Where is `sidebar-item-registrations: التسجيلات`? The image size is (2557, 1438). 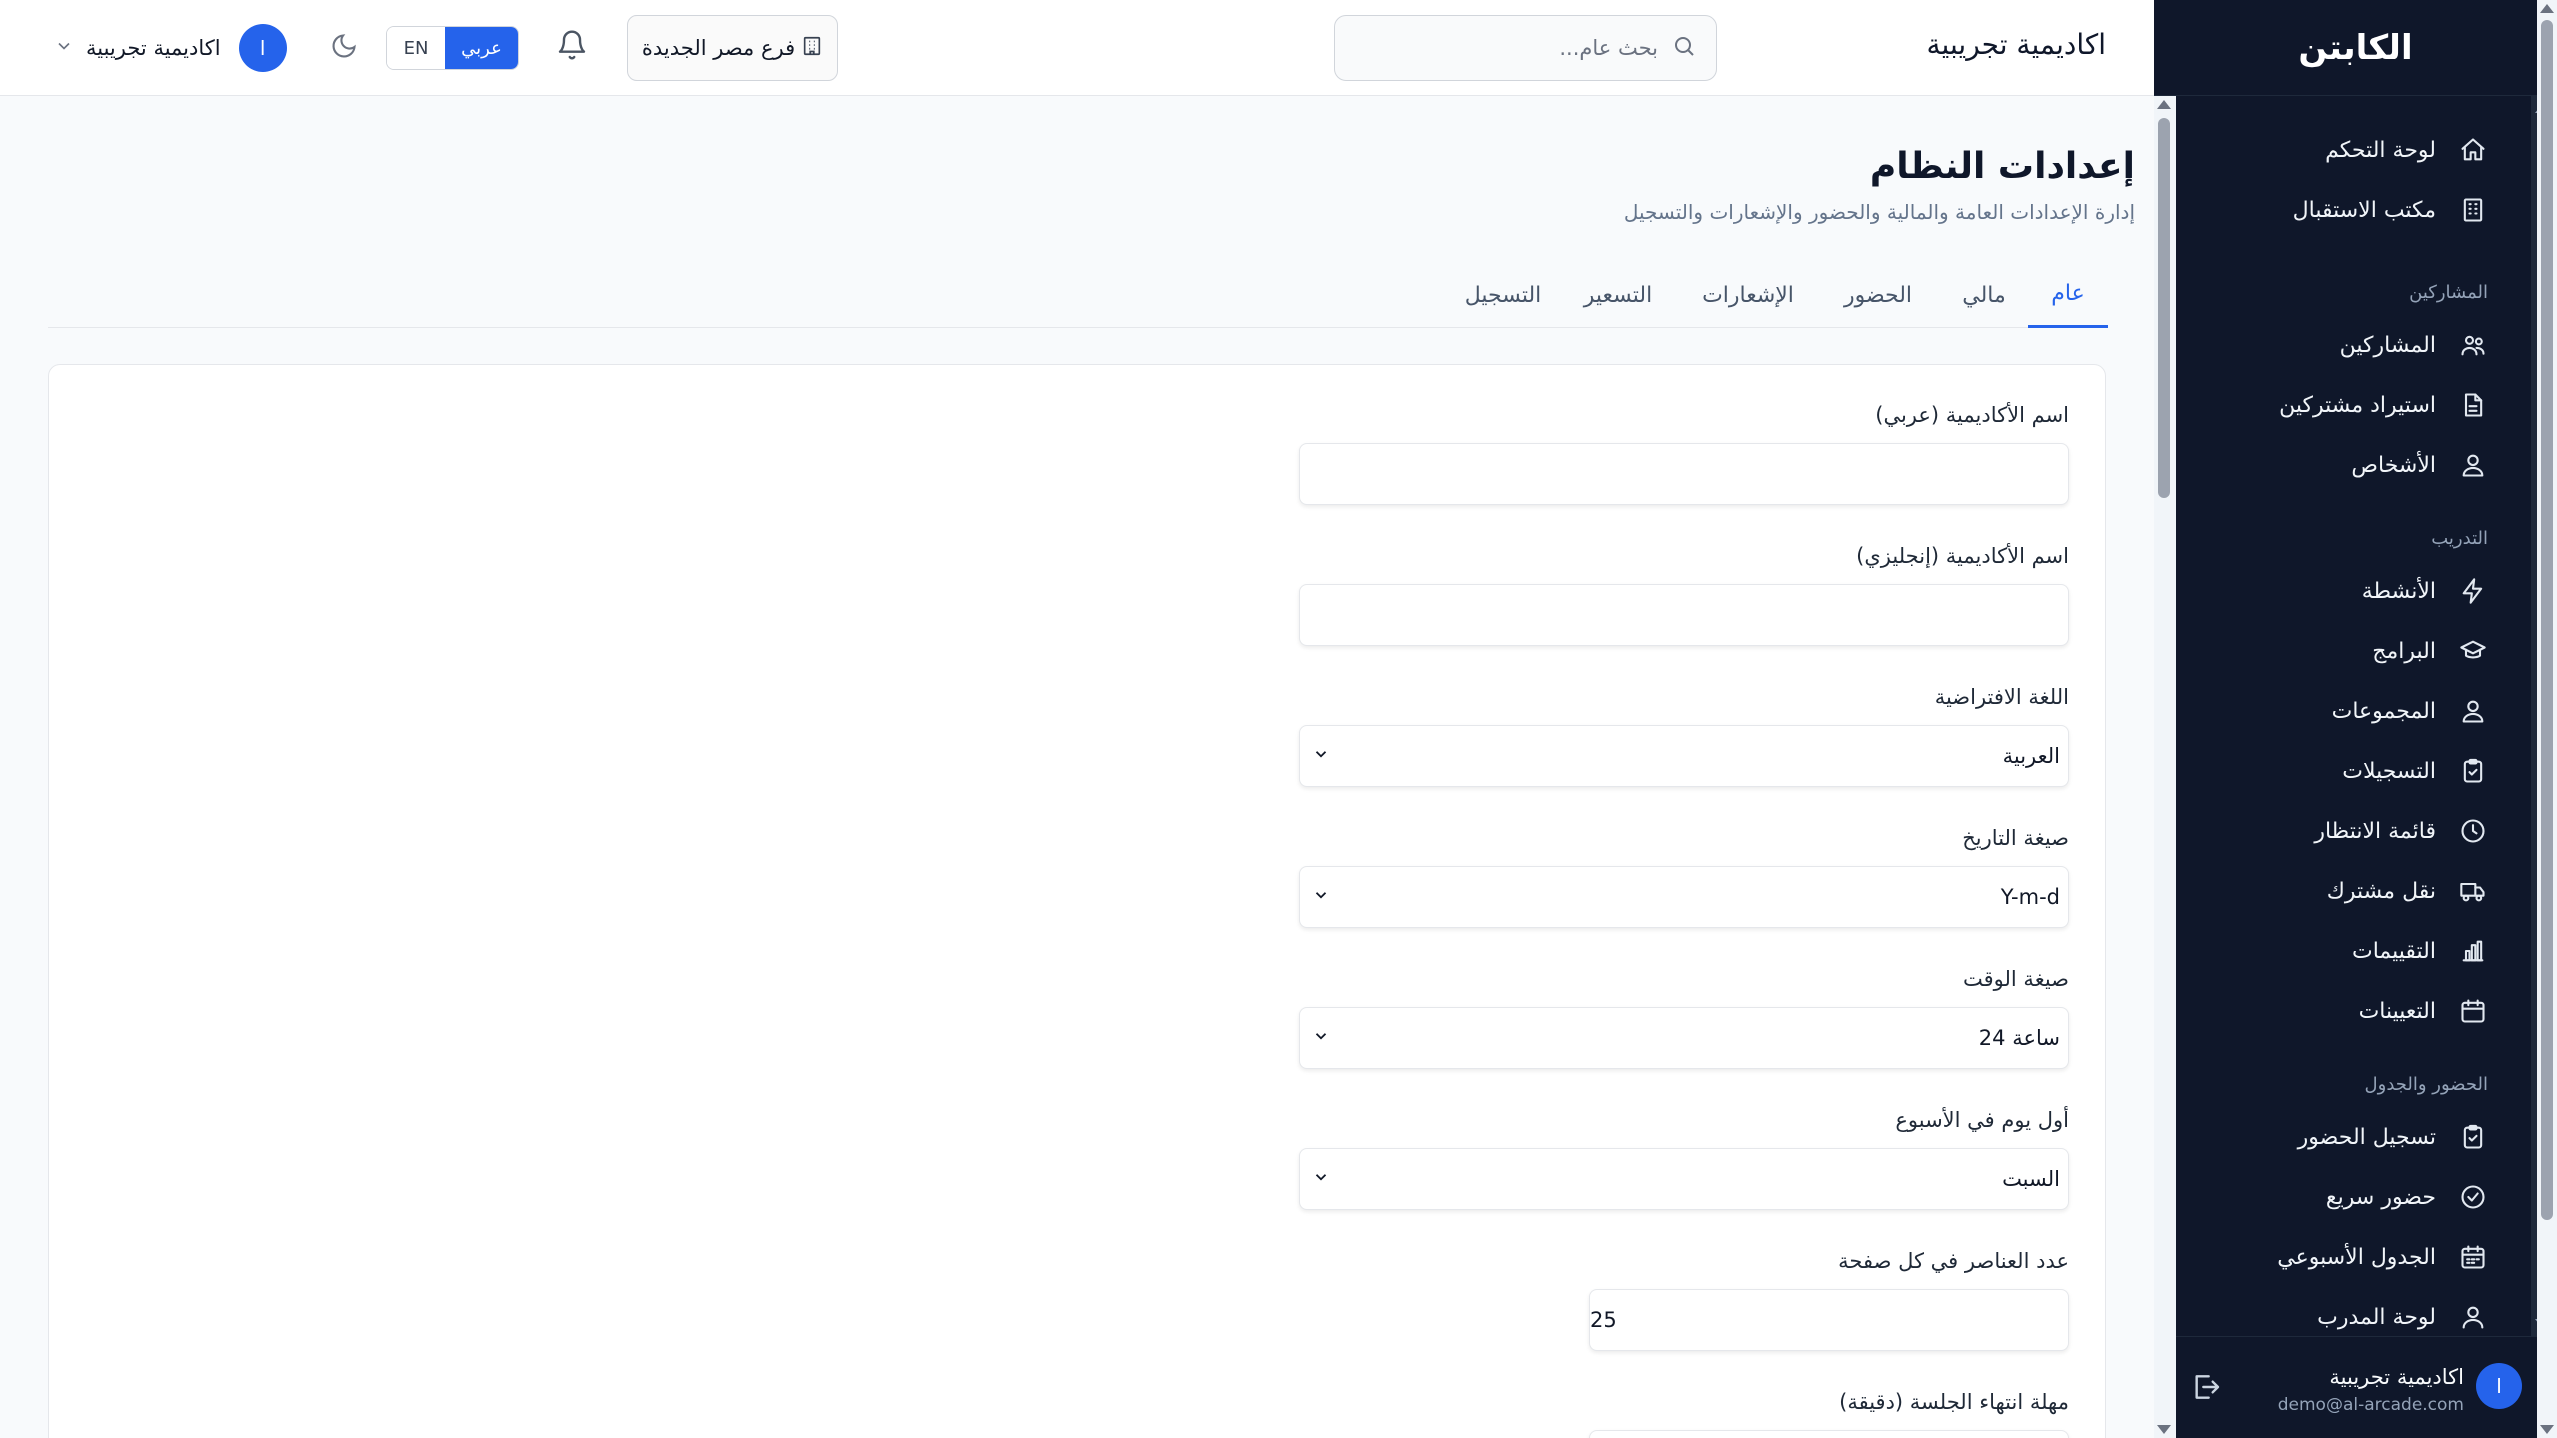
sidebar-item-registrations: التسجيلات is located at coordinates (2344, 771).